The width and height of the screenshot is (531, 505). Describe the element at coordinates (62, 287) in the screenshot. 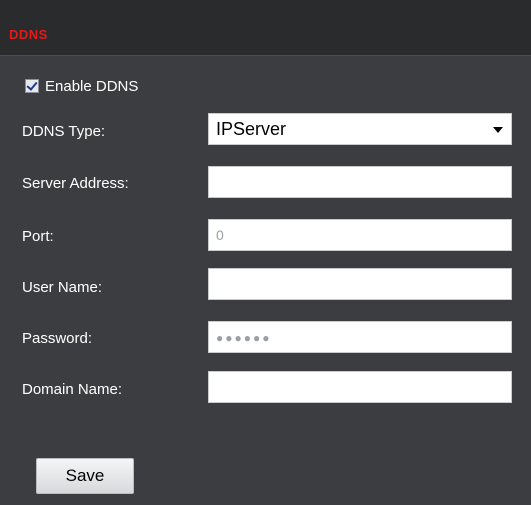

I see `user-name-label: User Name:` at that location.